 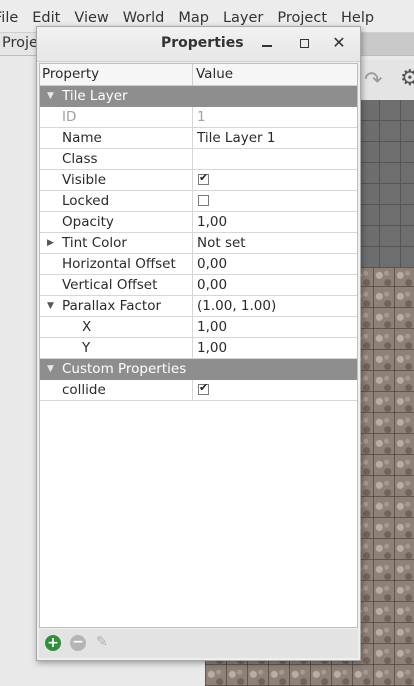 I want to click on add-property-button: +, so click(x=53, y=643).